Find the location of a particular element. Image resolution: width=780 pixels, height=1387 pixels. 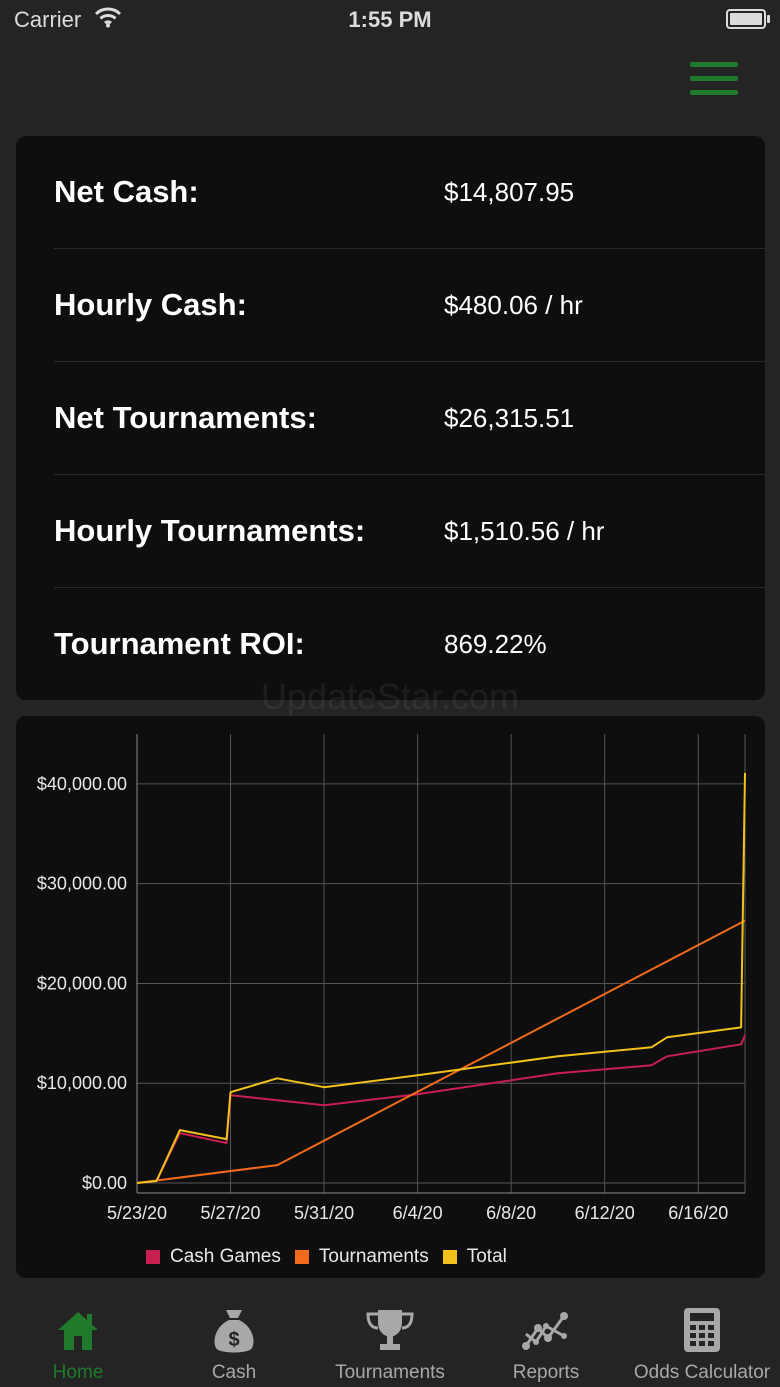

stat-label: Net Cash: is located at coordinates (126, 191).